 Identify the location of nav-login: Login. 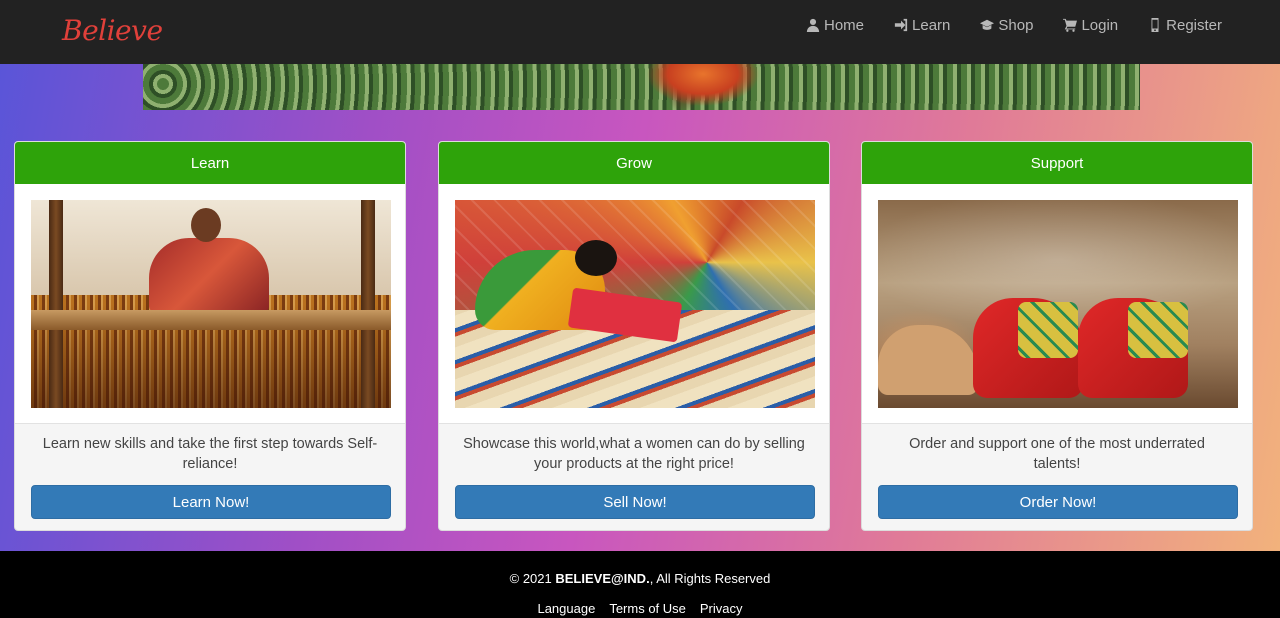
(1090, 25).